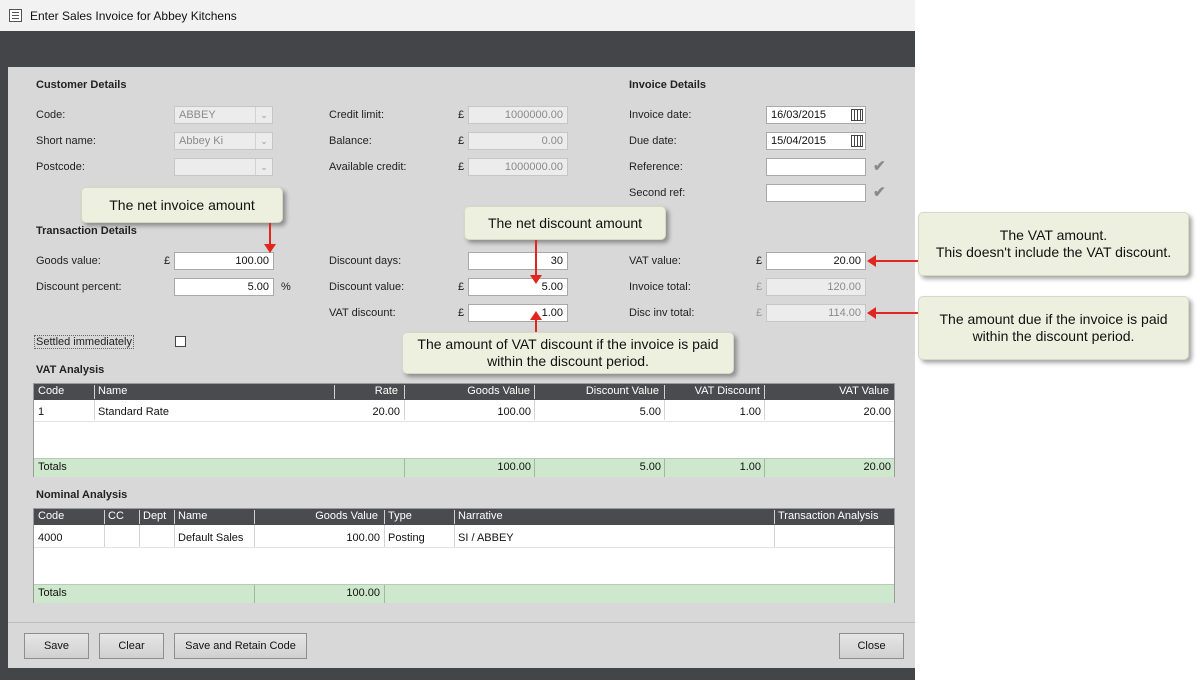 Image resolution: width=1201 pixels, height=680 pixels. What do you see at coordinates (224, 287) in the screenshot?
I see `discount-percent-field: 5.00` at bounding box center [224, 287].